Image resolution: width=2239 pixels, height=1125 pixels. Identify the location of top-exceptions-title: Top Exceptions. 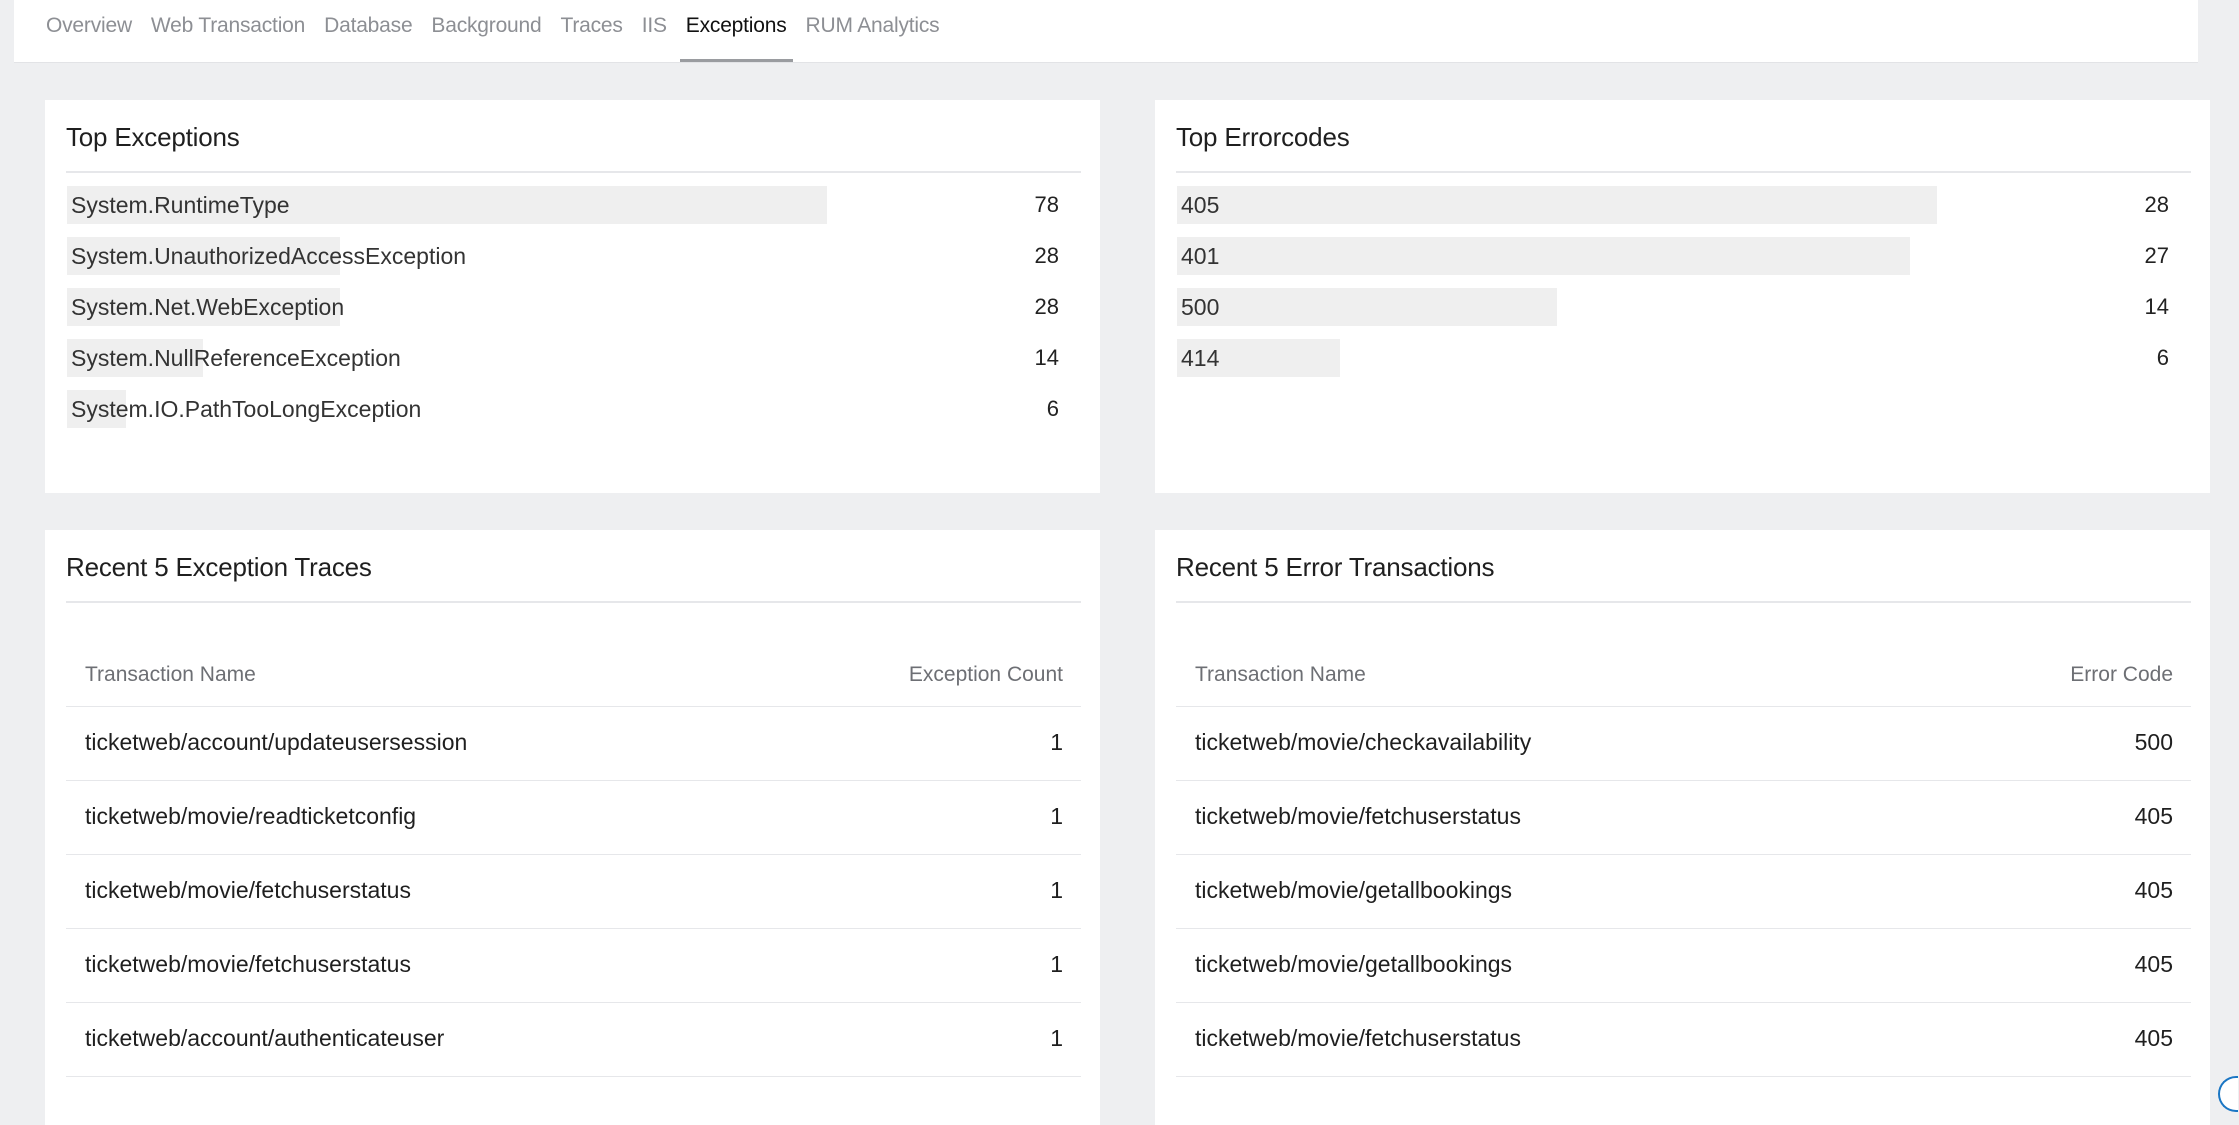
(573, 147).